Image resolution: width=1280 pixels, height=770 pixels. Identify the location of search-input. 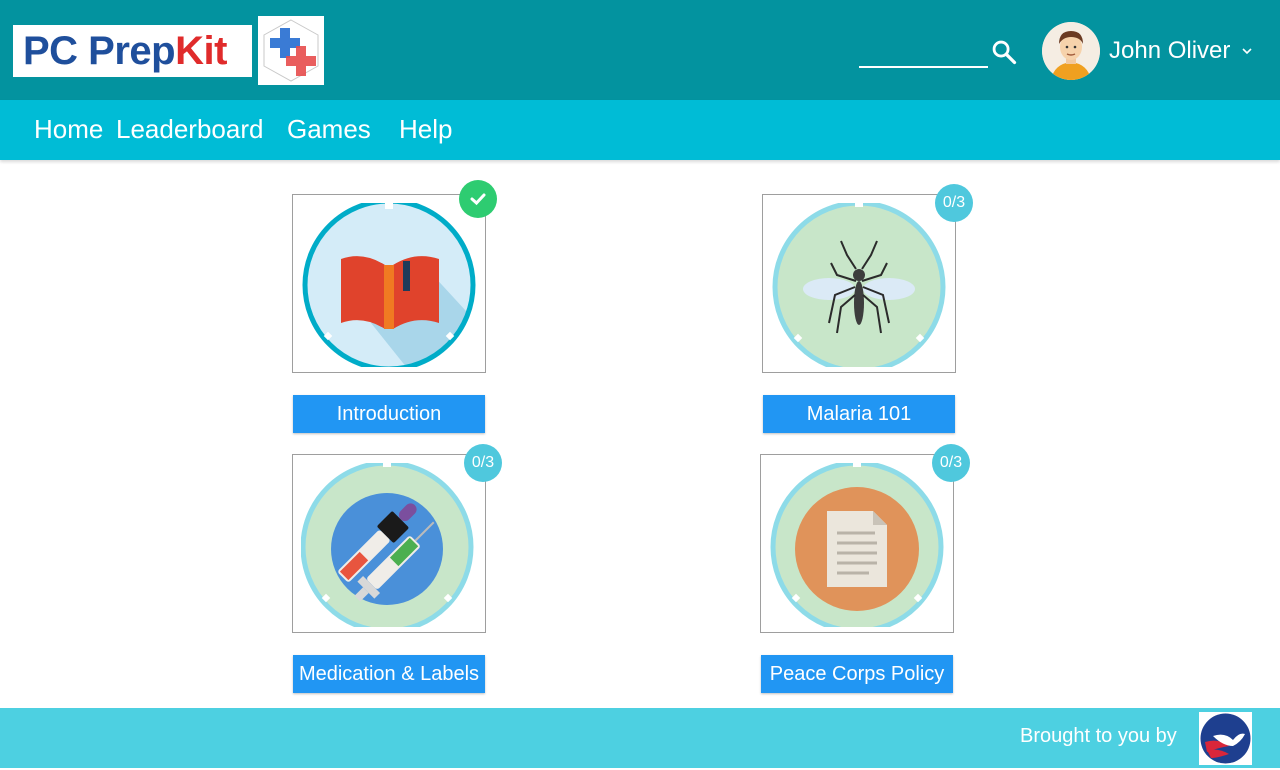
(923, 51).